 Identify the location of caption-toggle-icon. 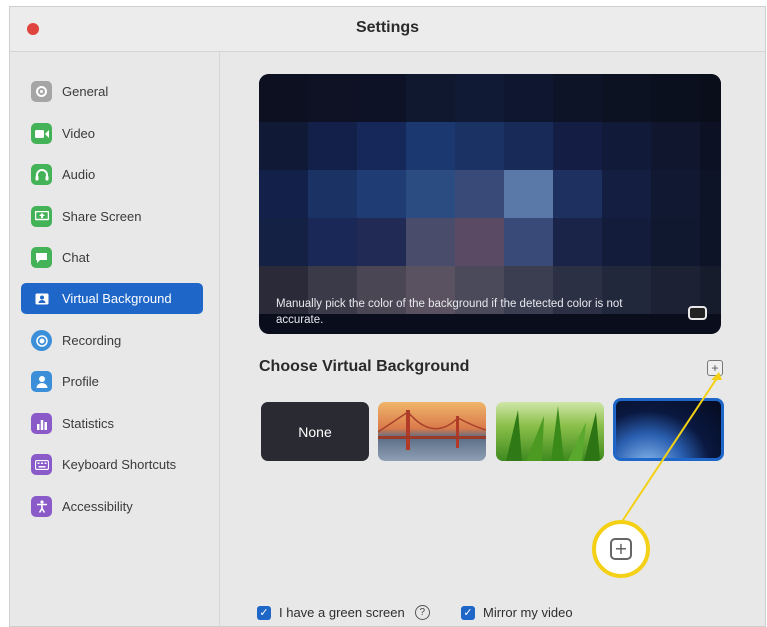
(697, 313).